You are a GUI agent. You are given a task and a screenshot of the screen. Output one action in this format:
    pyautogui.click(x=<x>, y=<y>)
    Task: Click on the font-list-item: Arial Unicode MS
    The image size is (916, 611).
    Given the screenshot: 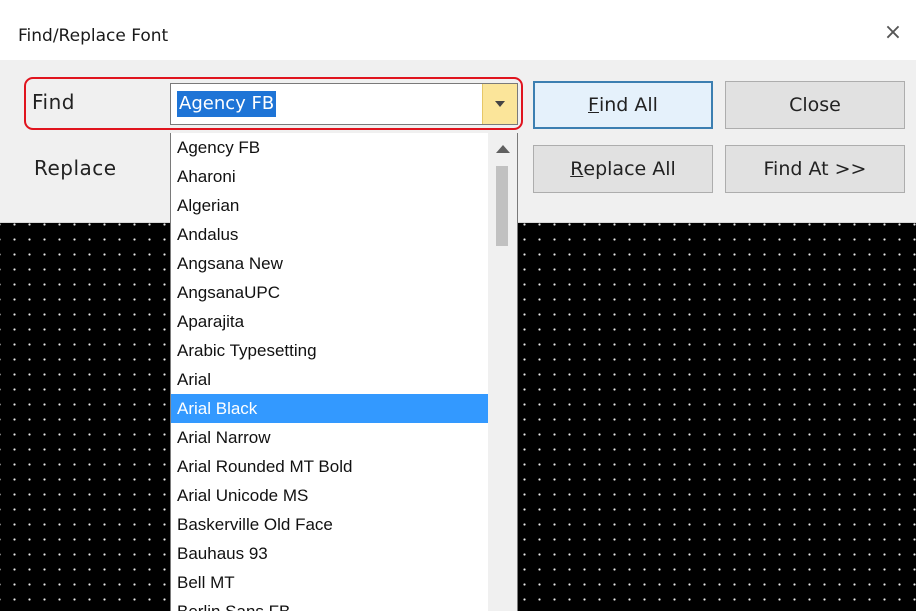 What is the action you would take?
    pyautogui.click(x=329, y=495)
    